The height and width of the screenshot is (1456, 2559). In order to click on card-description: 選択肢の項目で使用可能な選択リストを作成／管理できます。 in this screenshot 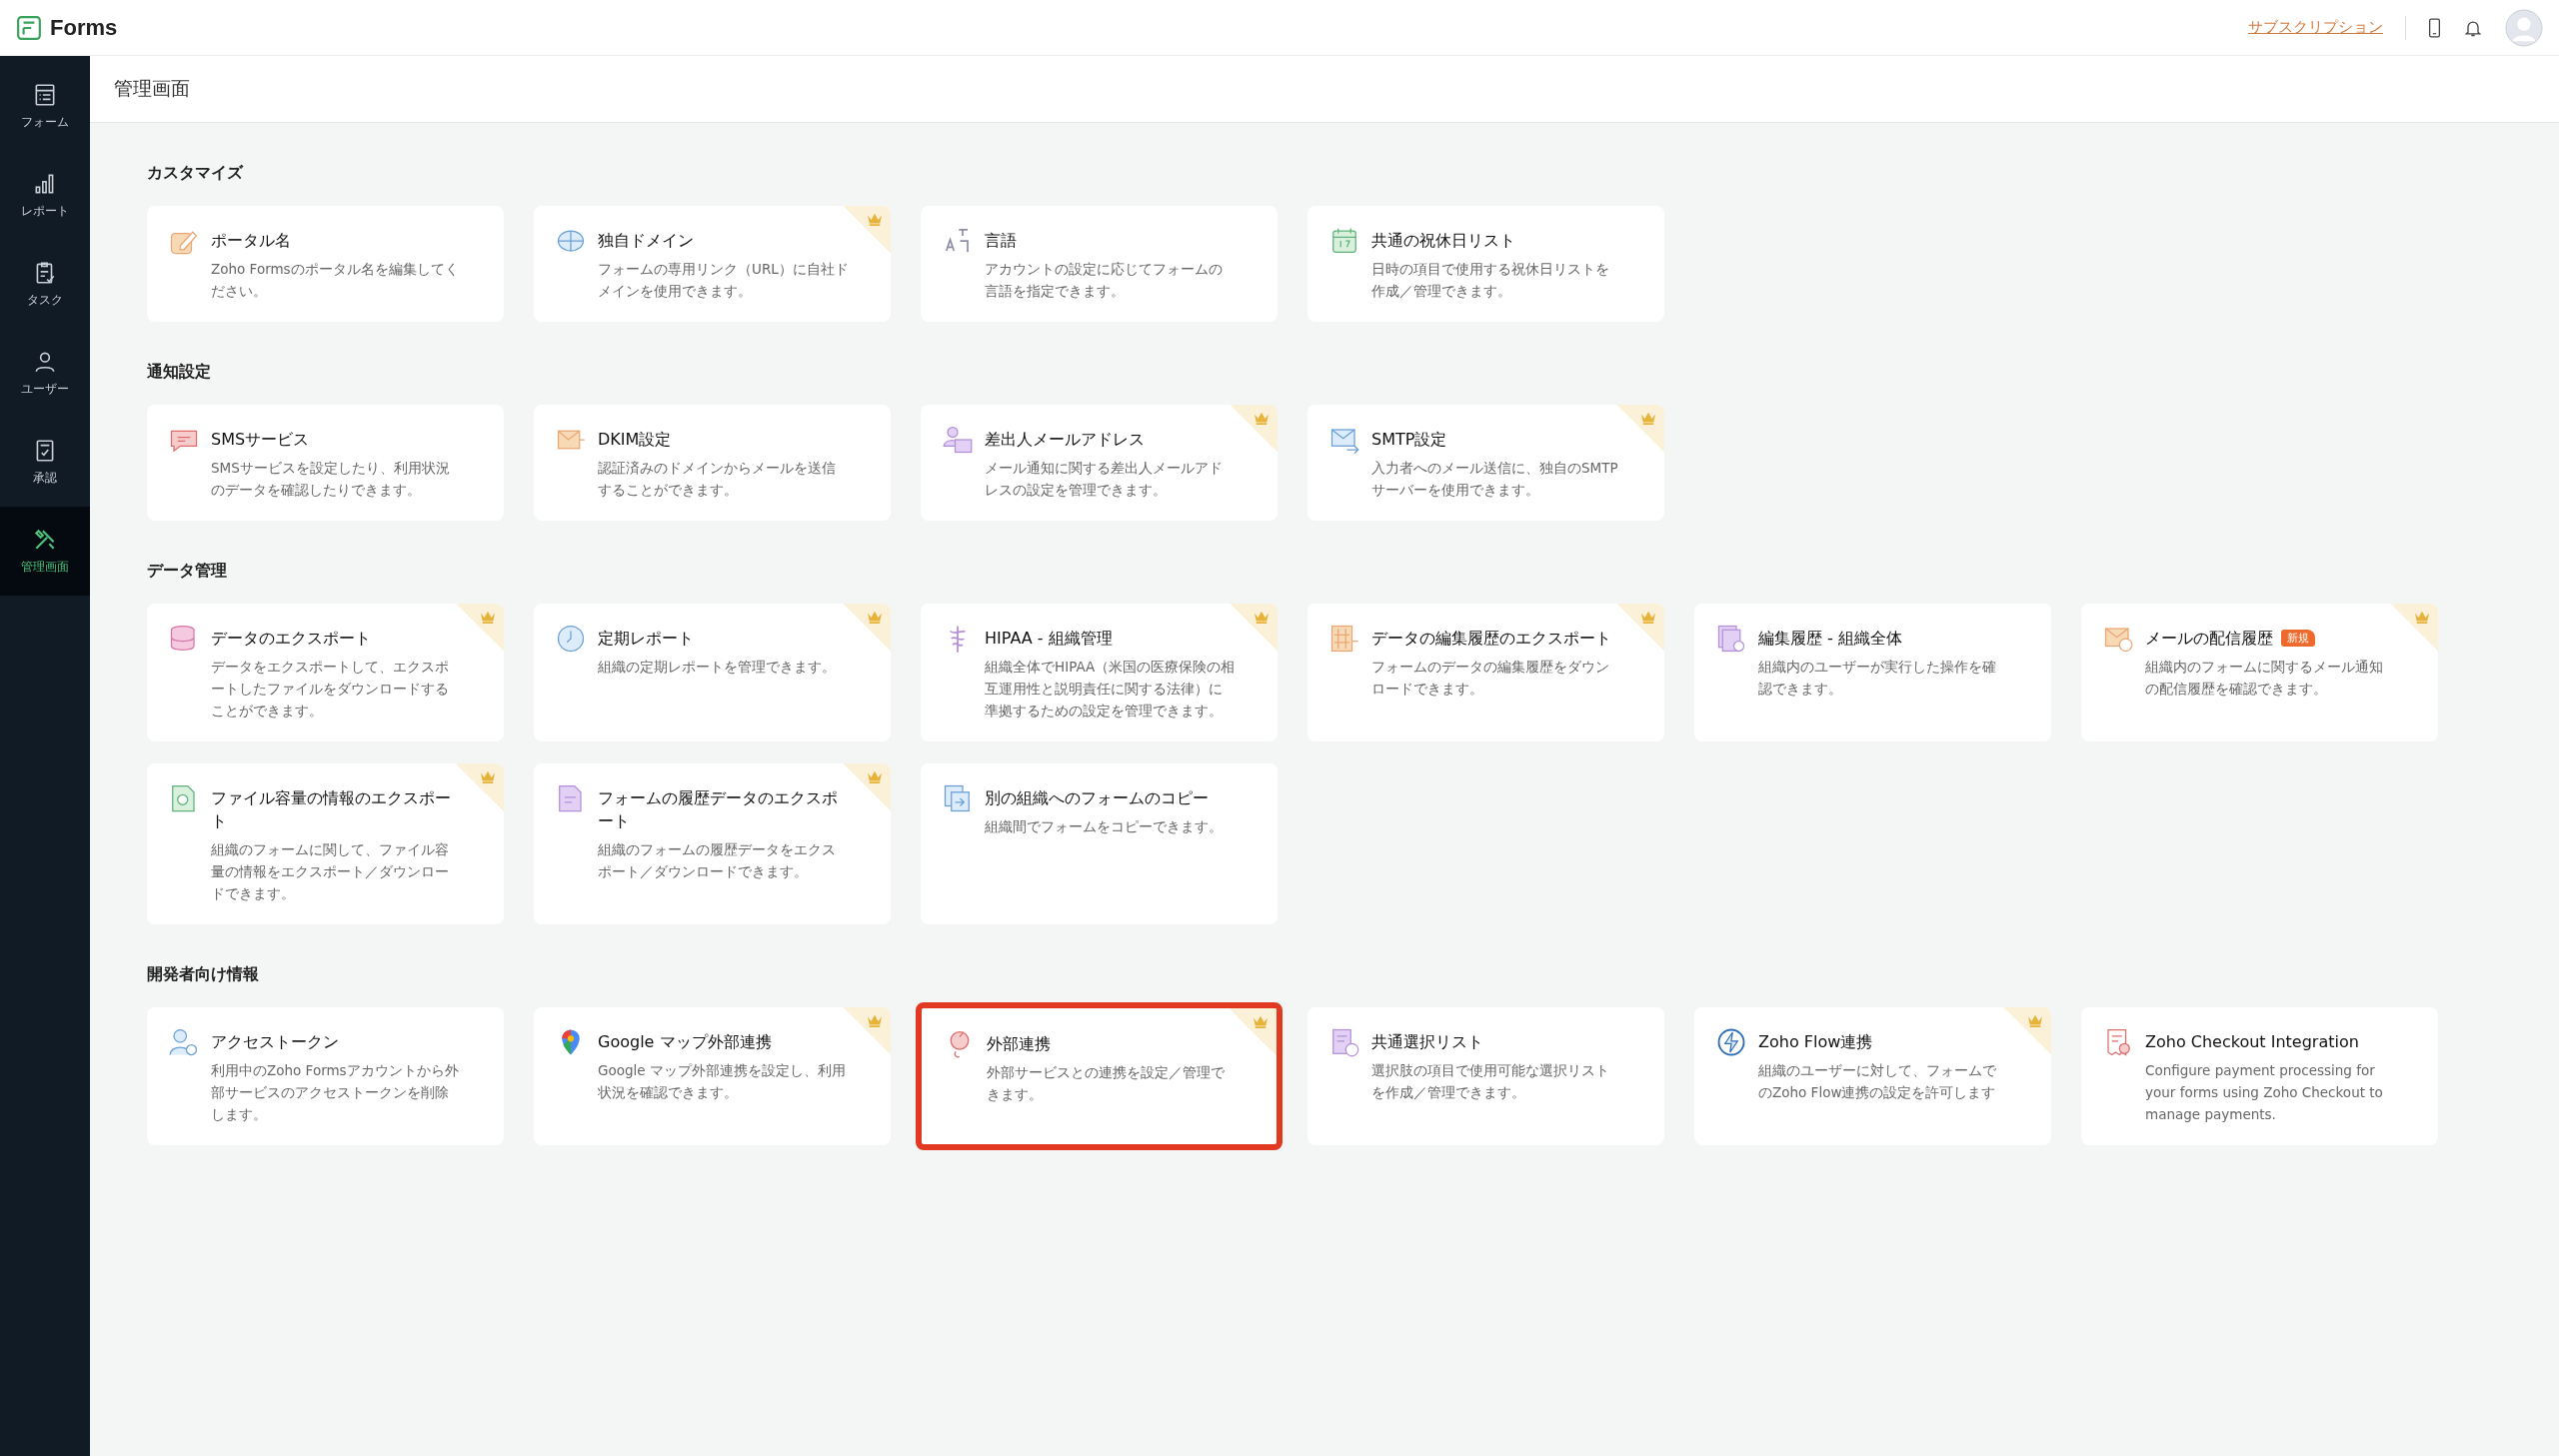, I will do `click(1490, 1082)`.